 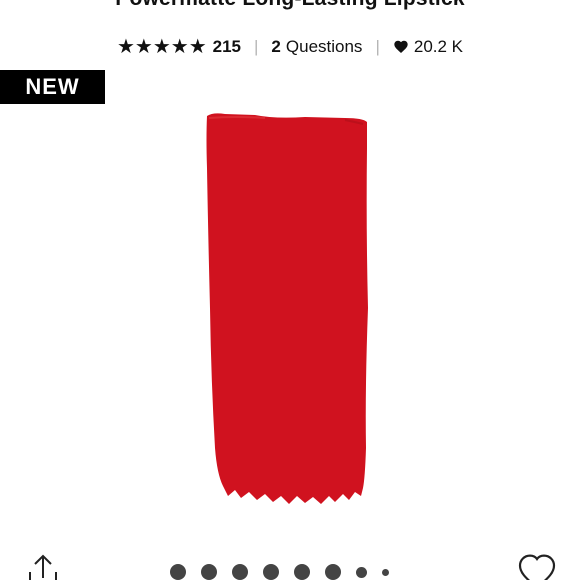 What do you see at coordinates (227, 47) in the screenshot?
I see `review-count: 215` at bounding box center [227, 47].